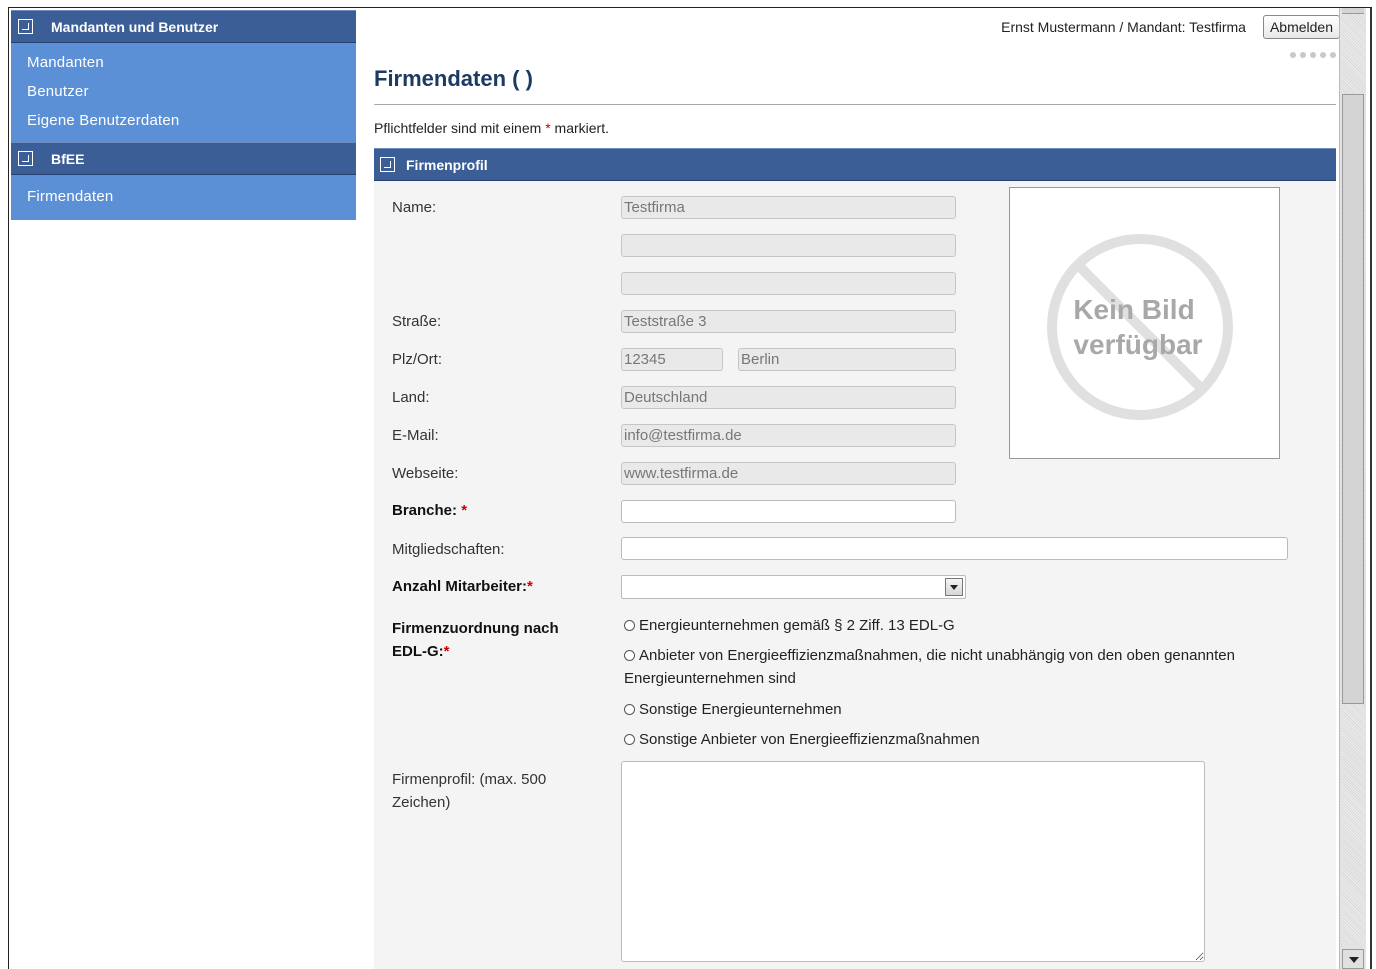 Image resolution: width=1376 pixels, height=969 pixels. I want to click on scrollbar-thumb, so click(1353, 399).